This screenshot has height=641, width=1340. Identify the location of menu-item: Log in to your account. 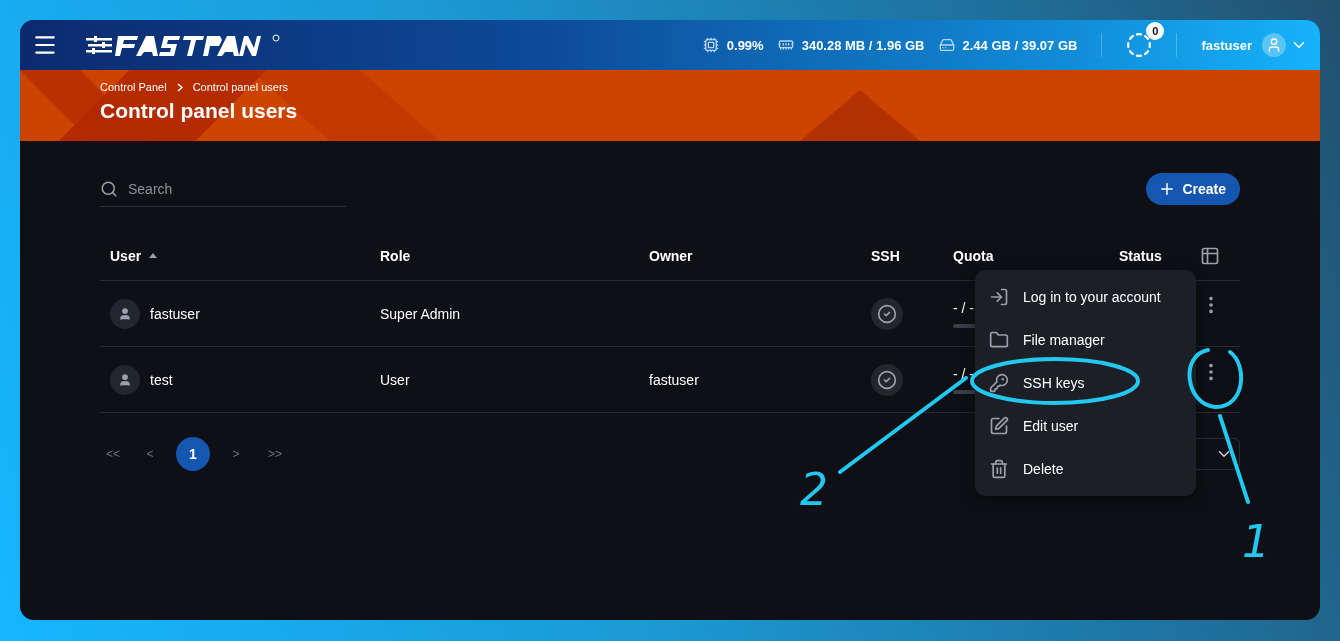
(1085, 297).